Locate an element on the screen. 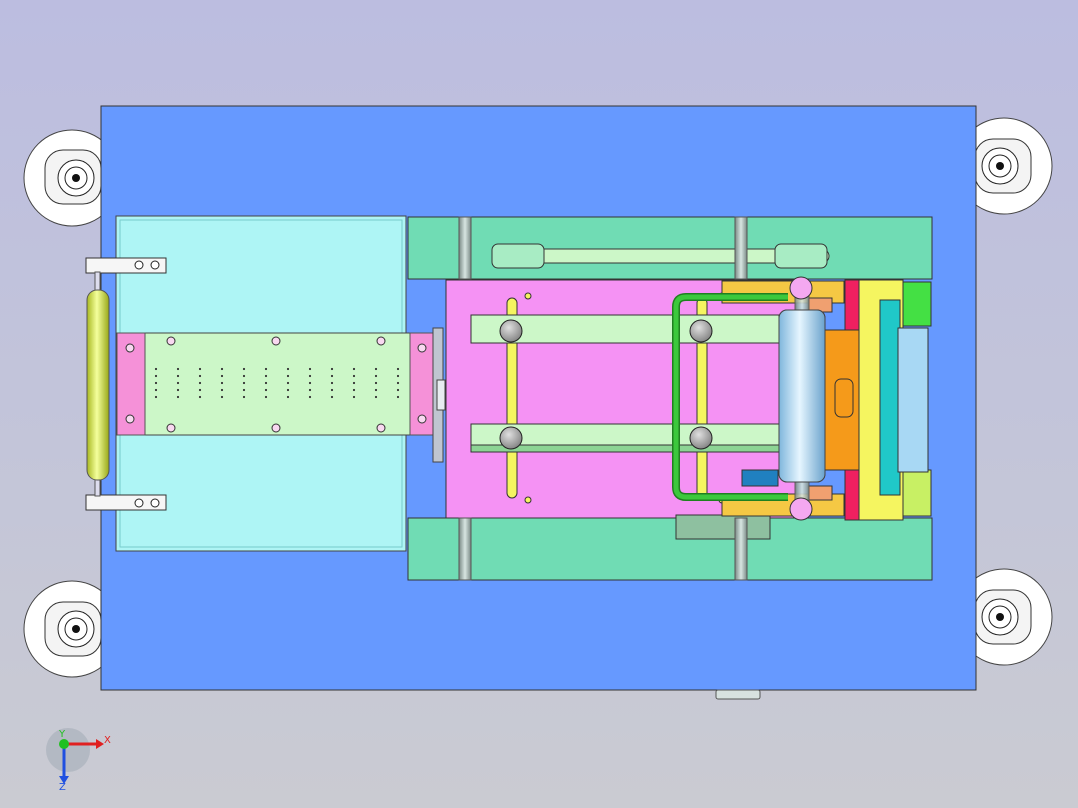 The image size is (1078, 808). z-axis-label: Z is located at coordinates (62, 787).